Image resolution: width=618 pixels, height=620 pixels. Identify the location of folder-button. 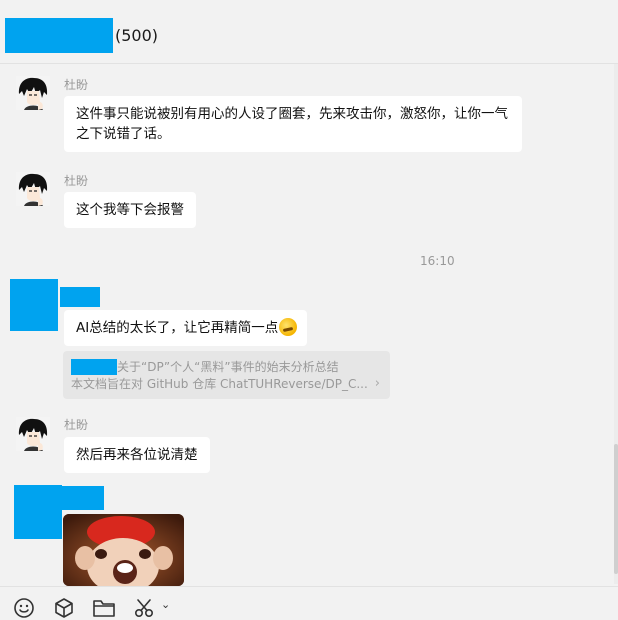
(104, 607).